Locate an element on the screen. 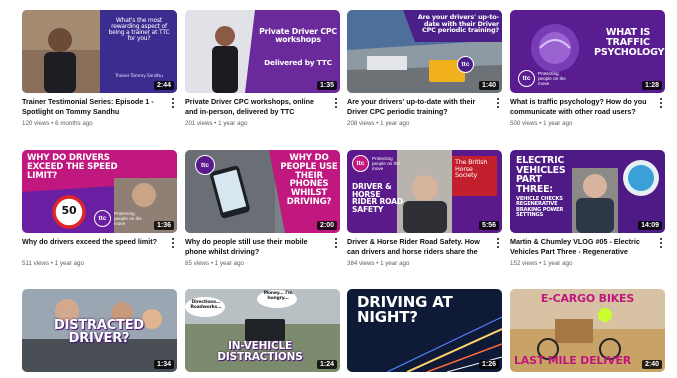  thumbnail-text: DRIVING AT NIGHT? is located at coordinates (405, 310).